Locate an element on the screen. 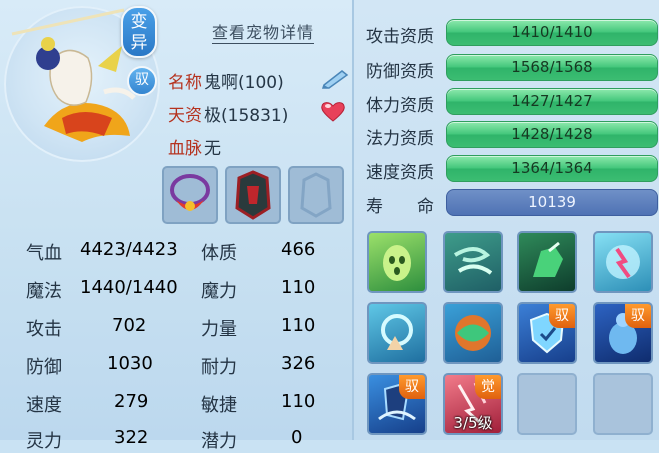 Image resolution: width=659 pixels, height=453 pixels. spirit-label: 灵力 is located at coordinates (44, 441).